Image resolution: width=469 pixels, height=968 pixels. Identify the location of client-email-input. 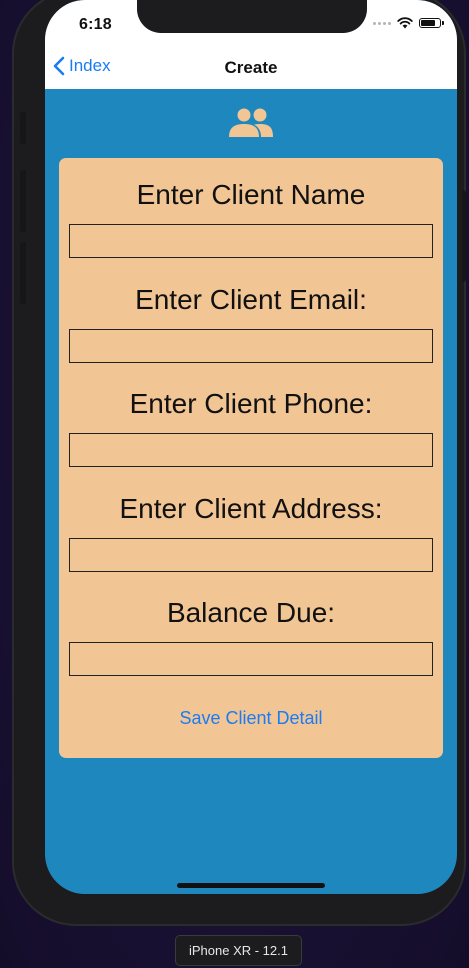
(251, 346).